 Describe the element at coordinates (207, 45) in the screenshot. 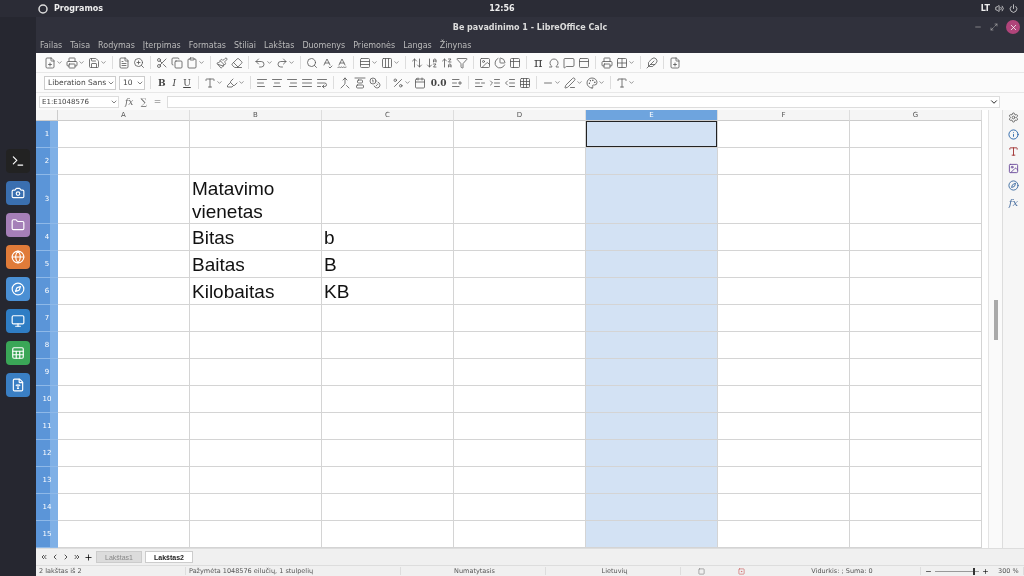

I see `menu-item: Formatas` at that location.